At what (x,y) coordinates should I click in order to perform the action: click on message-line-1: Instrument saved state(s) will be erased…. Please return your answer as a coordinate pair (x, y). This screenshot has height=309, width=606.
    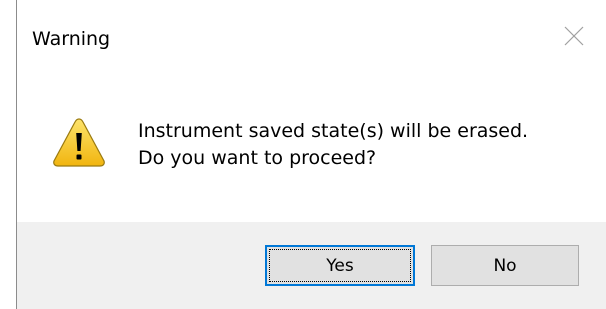
    Looking at the image, I should click on (333, 131).